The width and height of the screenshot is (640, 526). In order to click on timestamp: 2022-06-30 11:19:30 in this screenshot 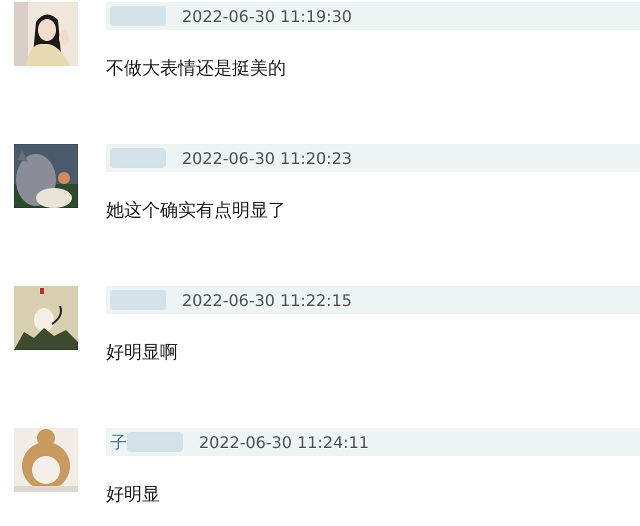, I will do `click(267, 16)`.